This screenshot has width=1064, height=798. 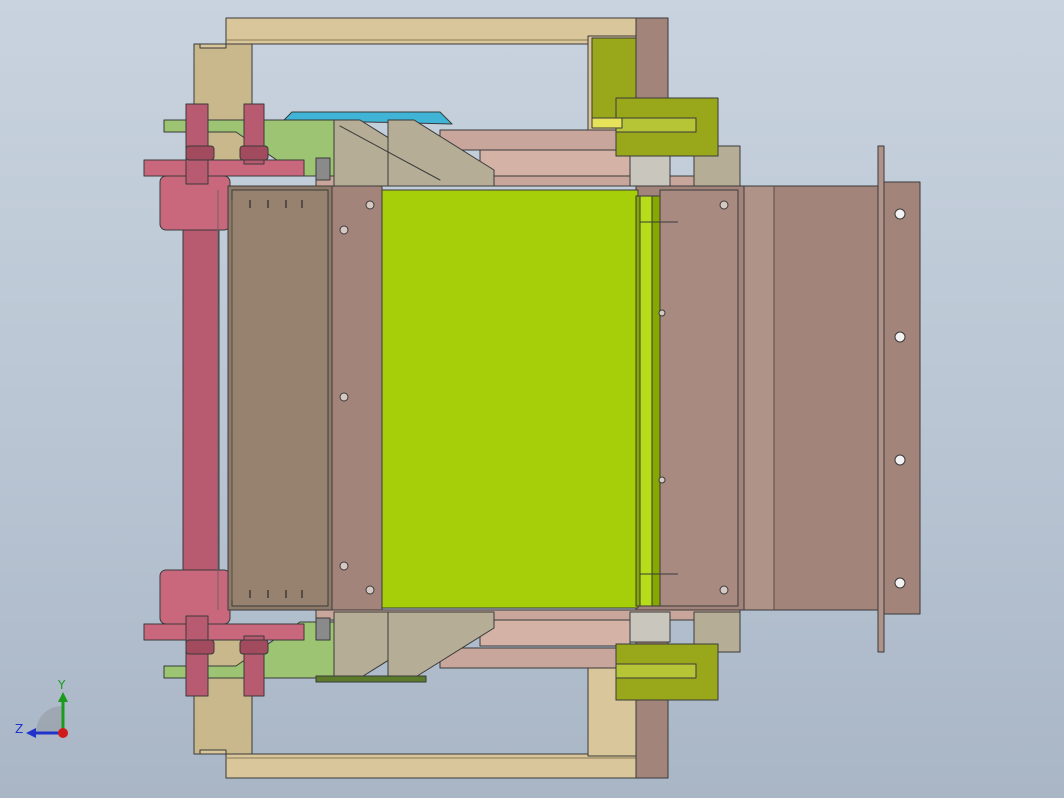 I want to click on upper-roller, so click(x=650, y=171).